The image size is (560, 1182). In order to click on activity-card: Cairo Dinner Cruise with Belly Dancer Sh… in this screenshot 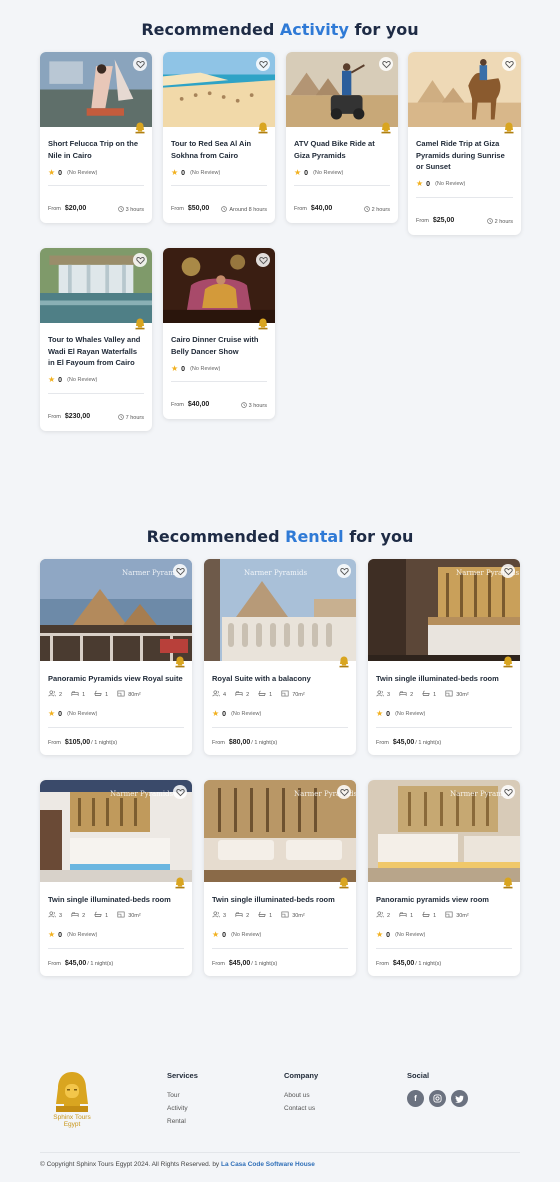, I will do `click(219, 333)`.